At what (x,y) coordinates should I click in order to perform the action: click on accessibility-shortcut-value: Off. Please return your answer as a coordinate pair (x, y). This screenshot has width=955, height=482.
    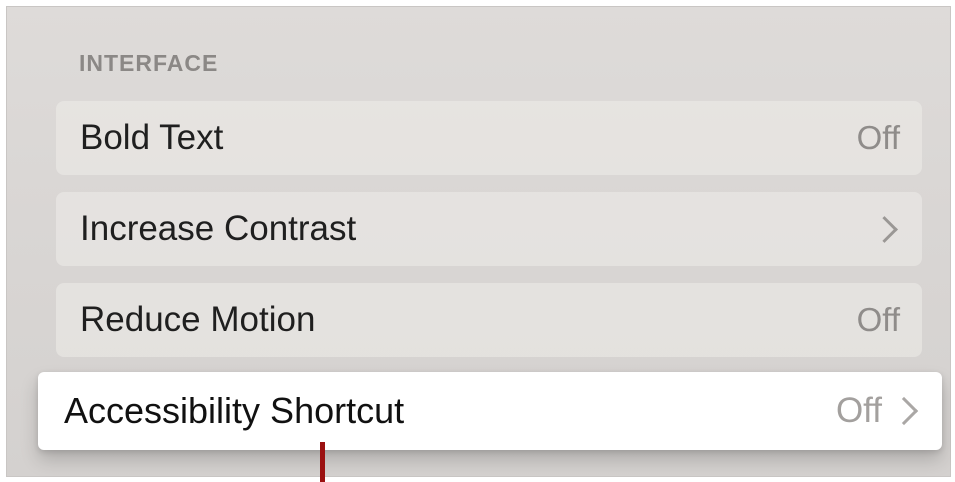
    Looking at the image, I should click on (878, 411).